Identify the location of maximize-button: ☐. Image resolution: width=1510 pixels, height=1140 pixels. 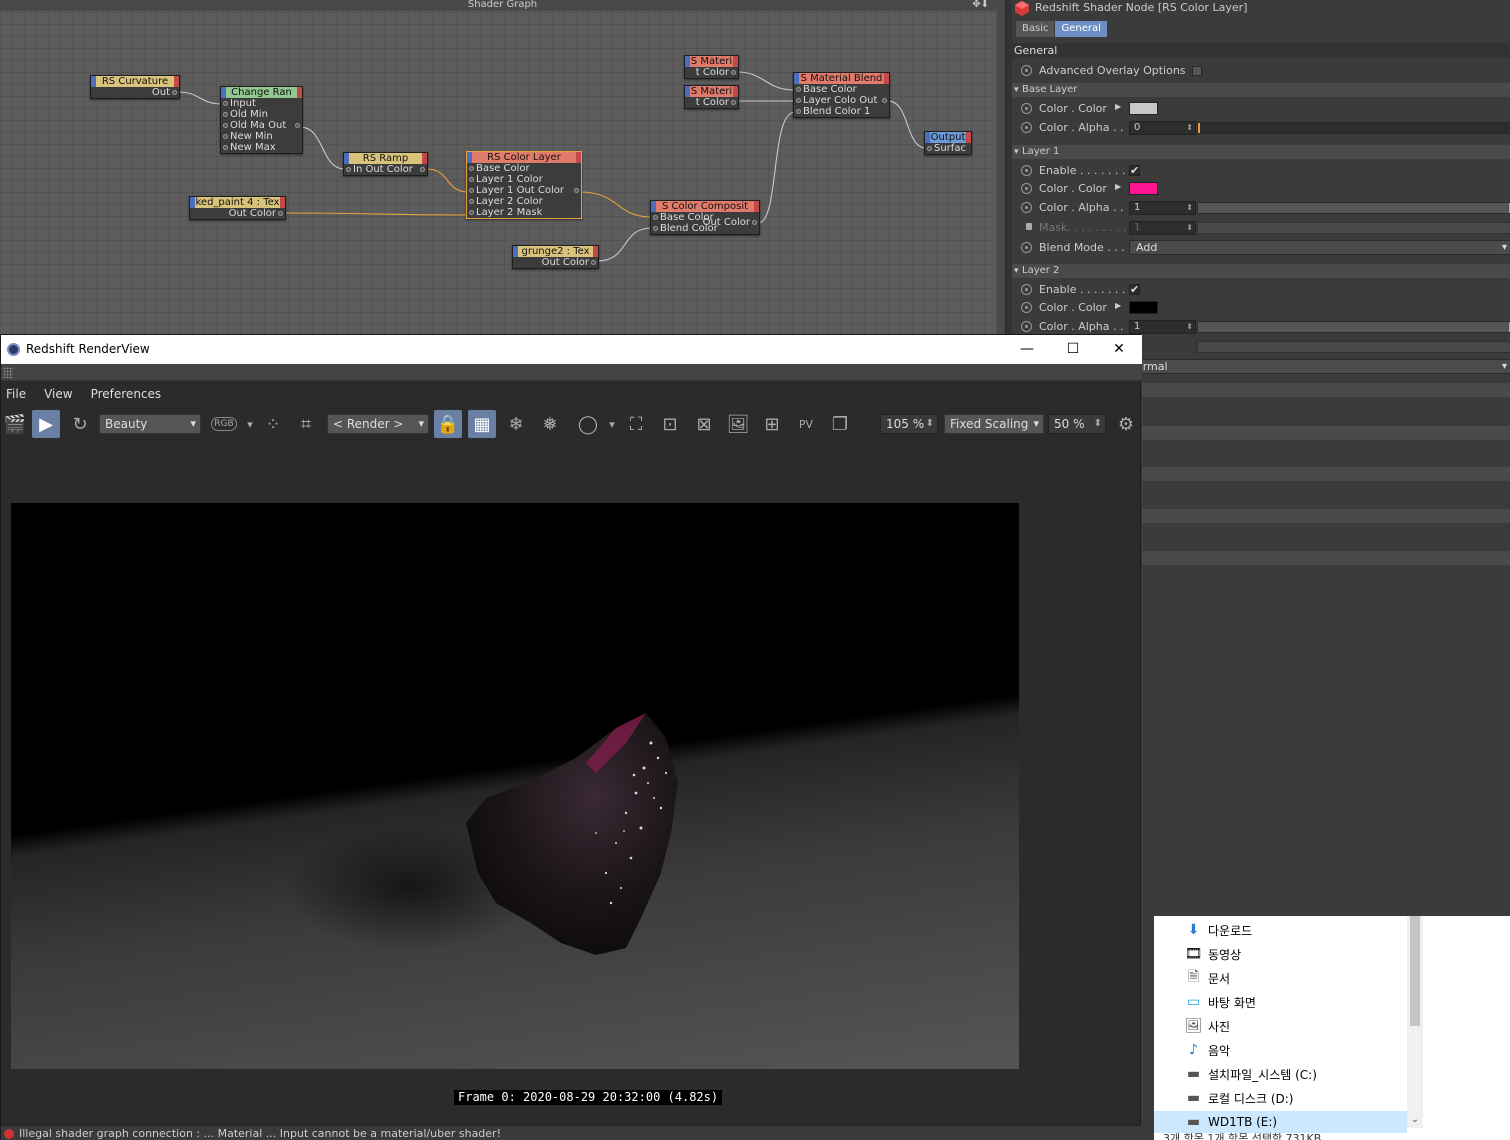
(1073, 349).